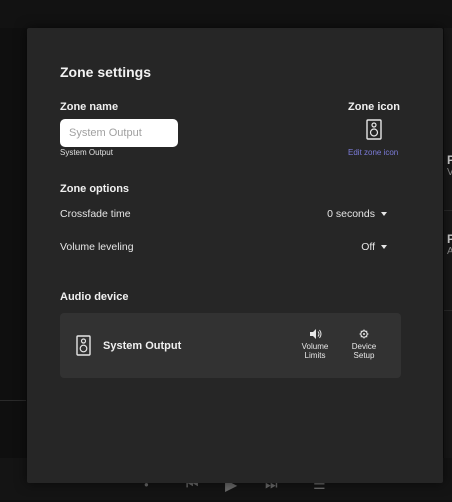 This screenshot has width=452, height=502. What do you see at coordinates (449, 172) in the screenshot?
I see `background-text: V` at bounding box center [449, 172].